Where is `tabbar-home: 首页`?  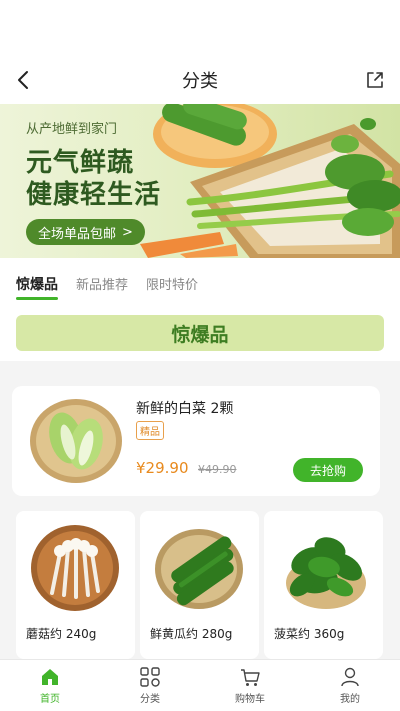 tabbar-home: 首页 is located at coordinates (50, 685).